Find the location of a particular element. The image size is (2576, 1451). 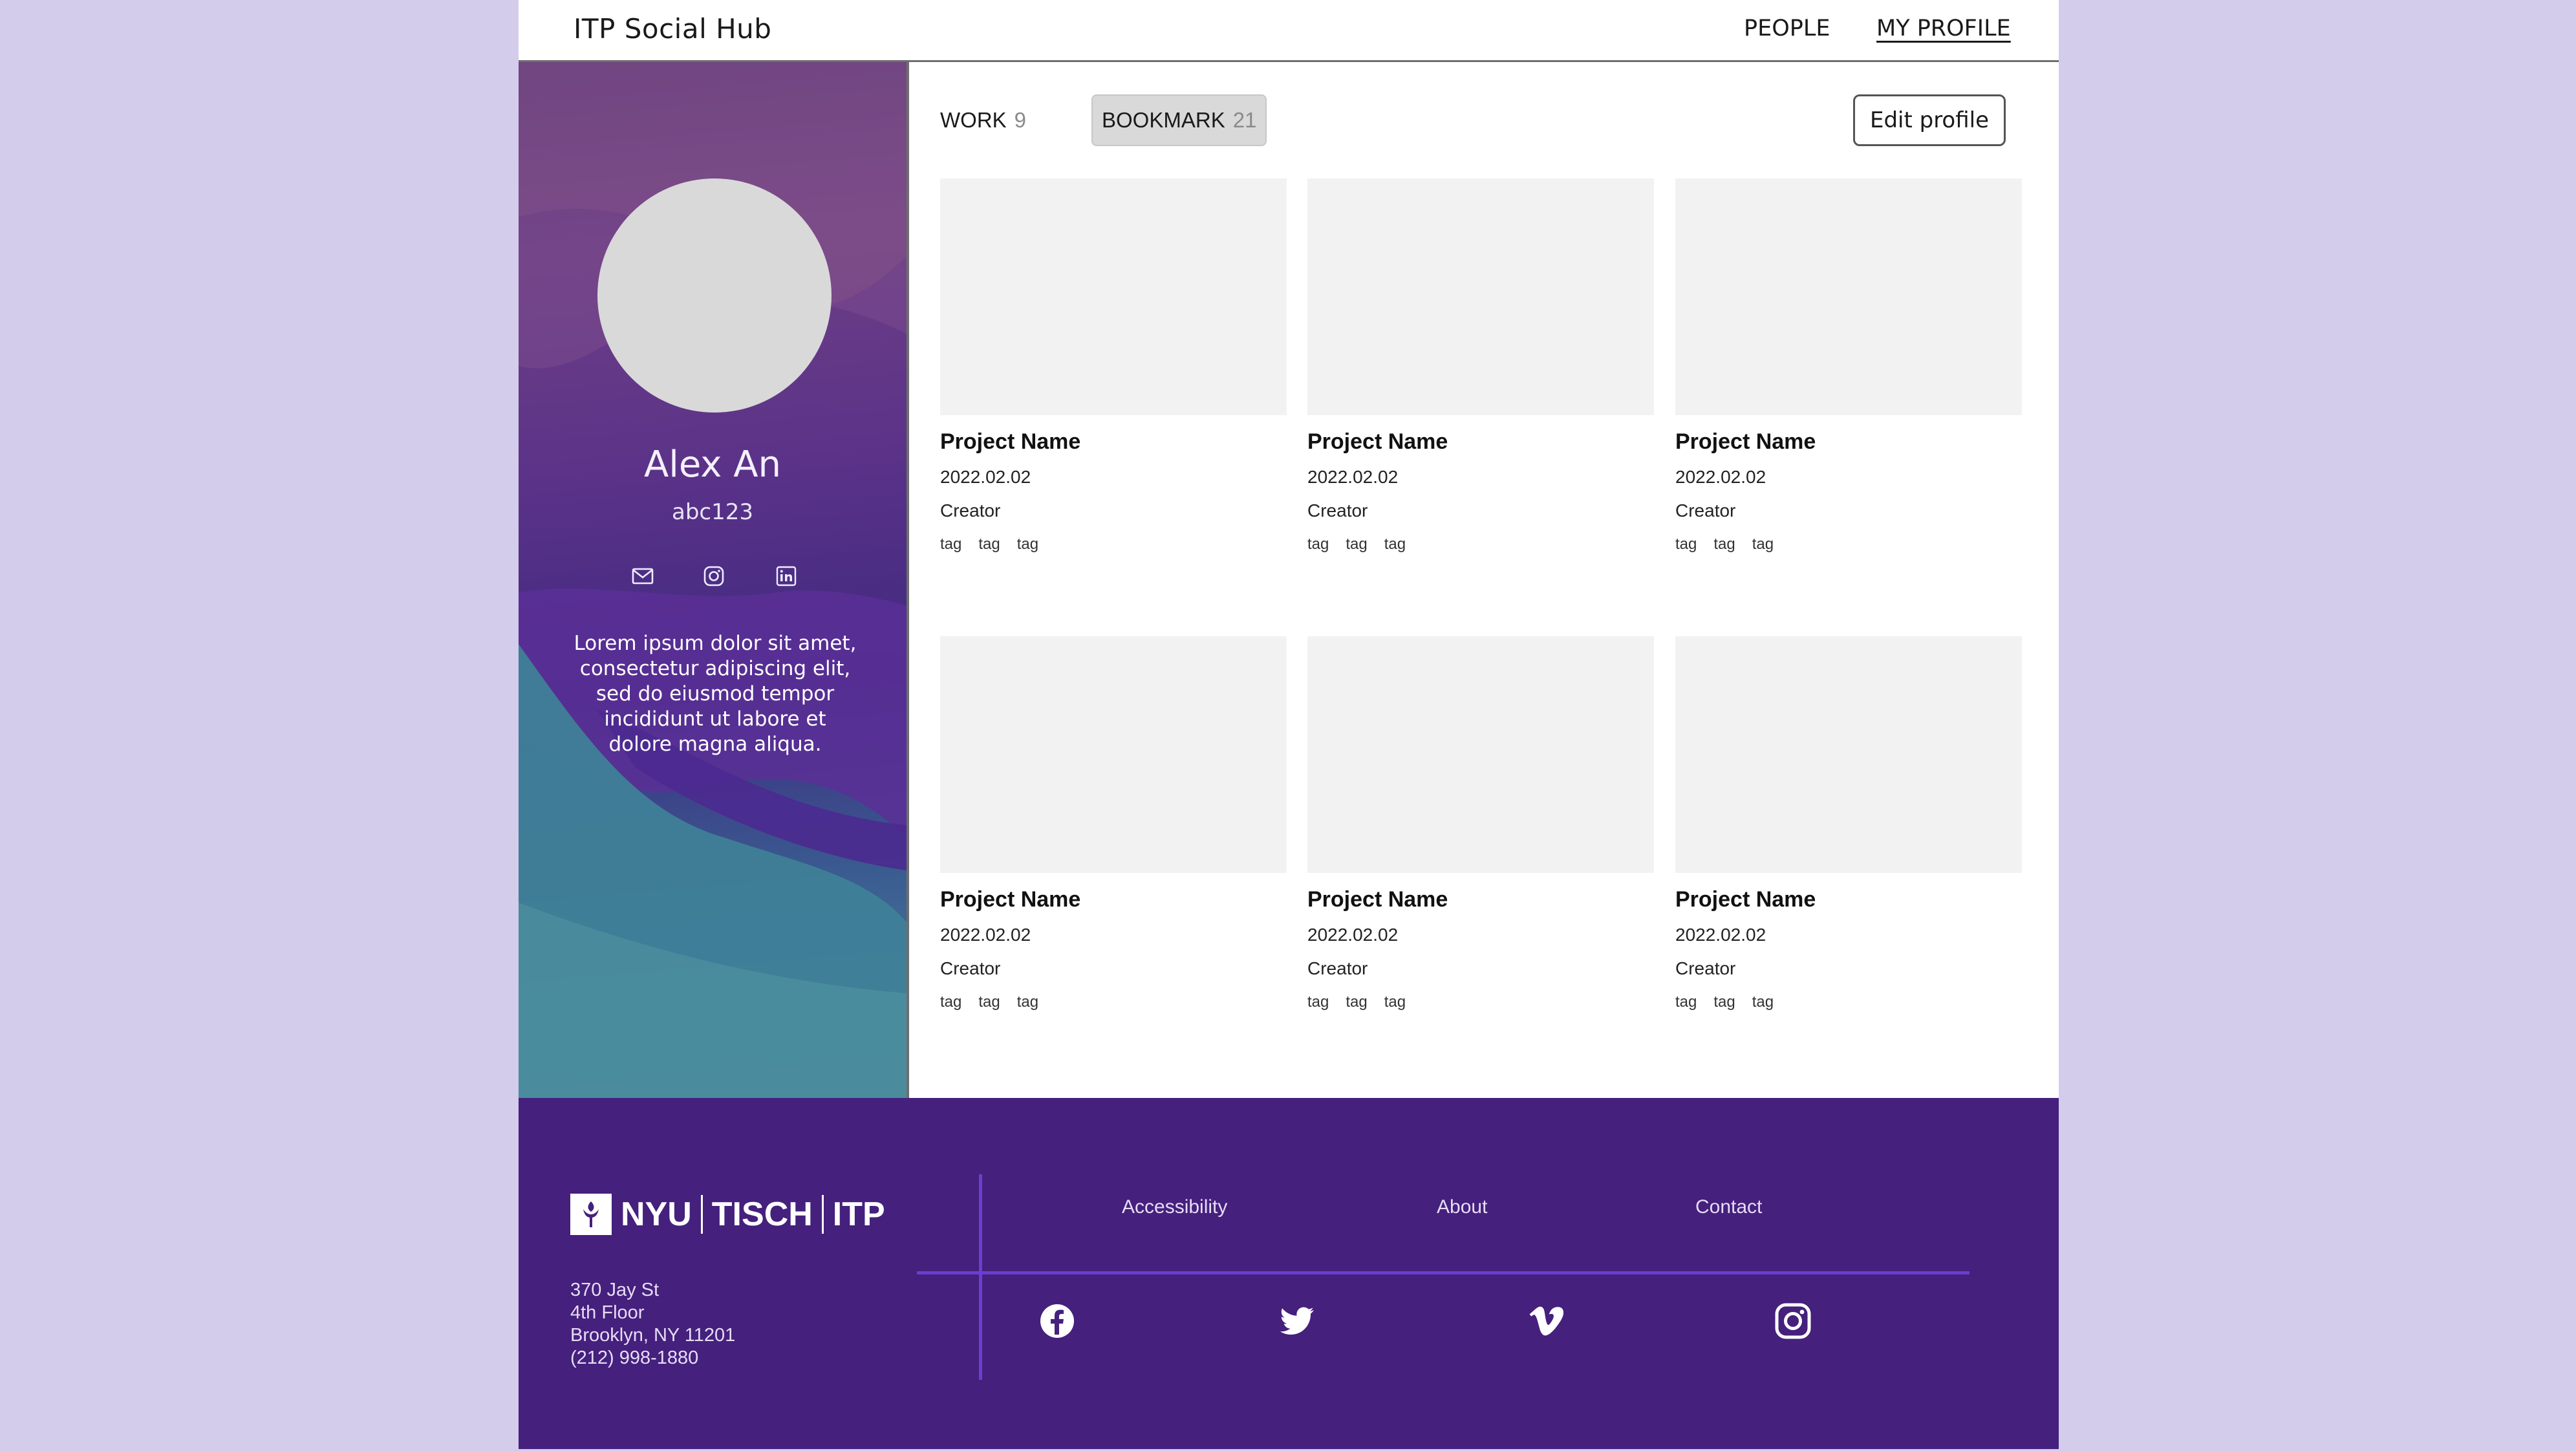

tab-work-count: 9 is located at coordinates (1021, 120).